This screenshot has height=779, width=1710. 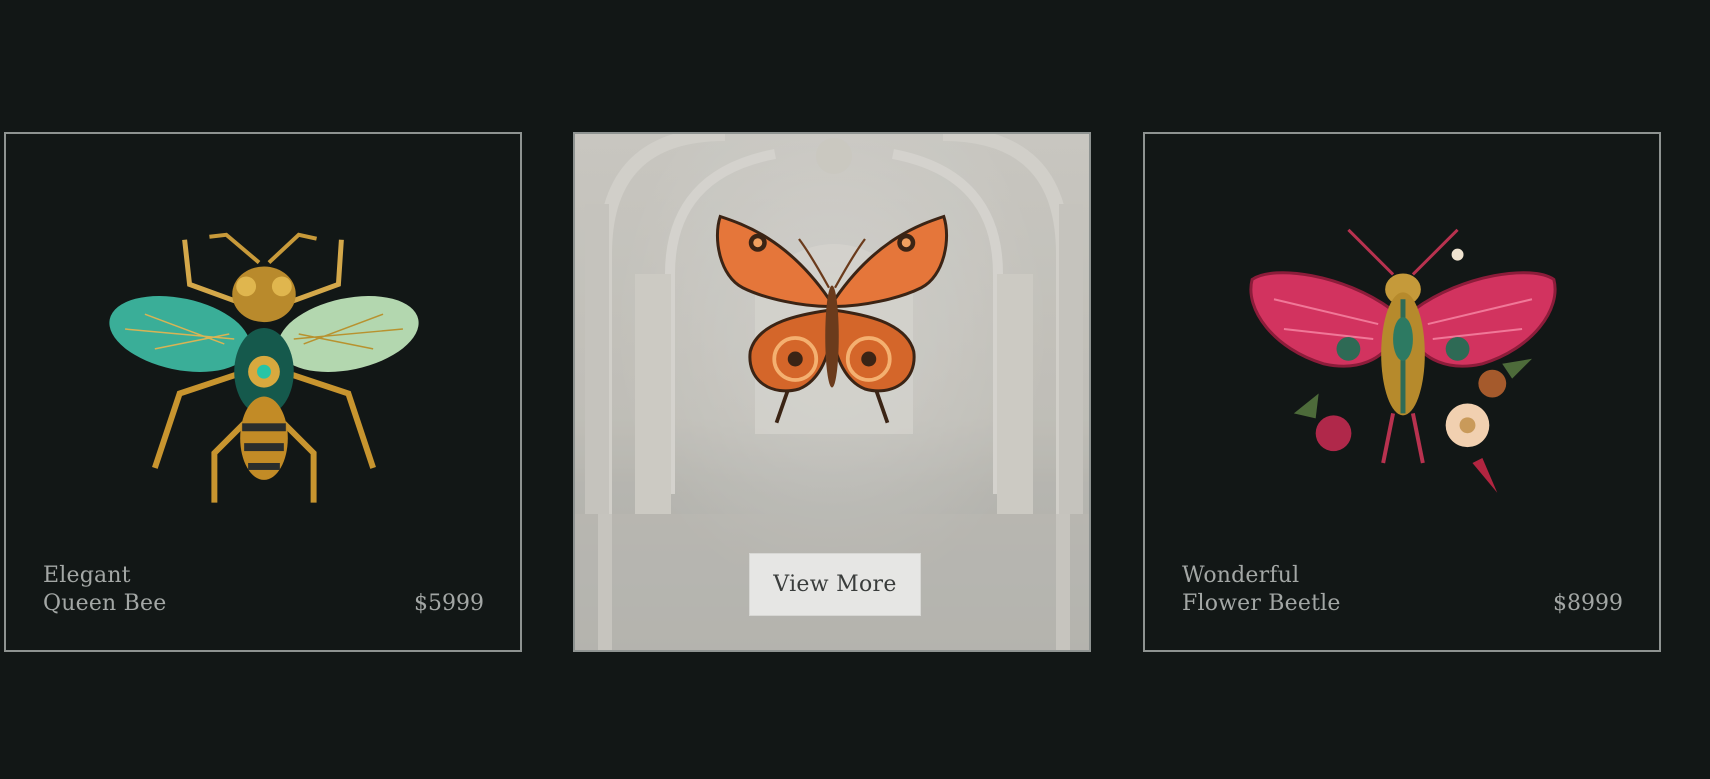 I want to click on product-name: Wonderful Flower Beetle, so click(x=1261, y=590).